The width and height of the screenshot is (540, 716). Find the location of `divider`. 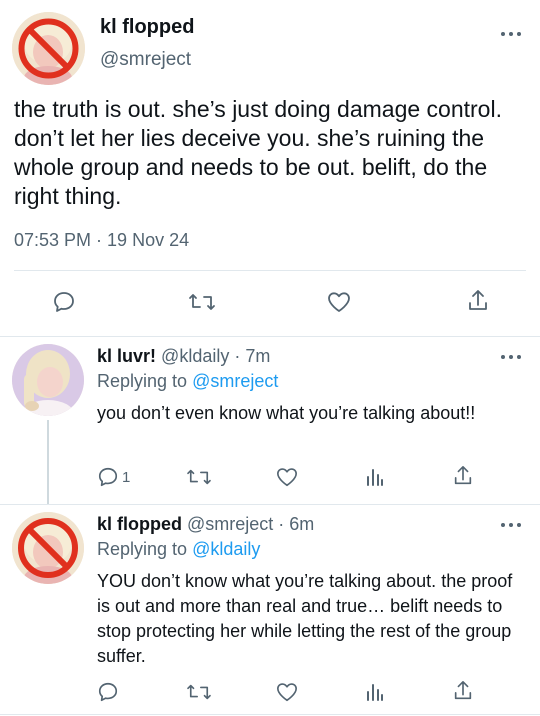

divider is located at coordinates (270, 270).